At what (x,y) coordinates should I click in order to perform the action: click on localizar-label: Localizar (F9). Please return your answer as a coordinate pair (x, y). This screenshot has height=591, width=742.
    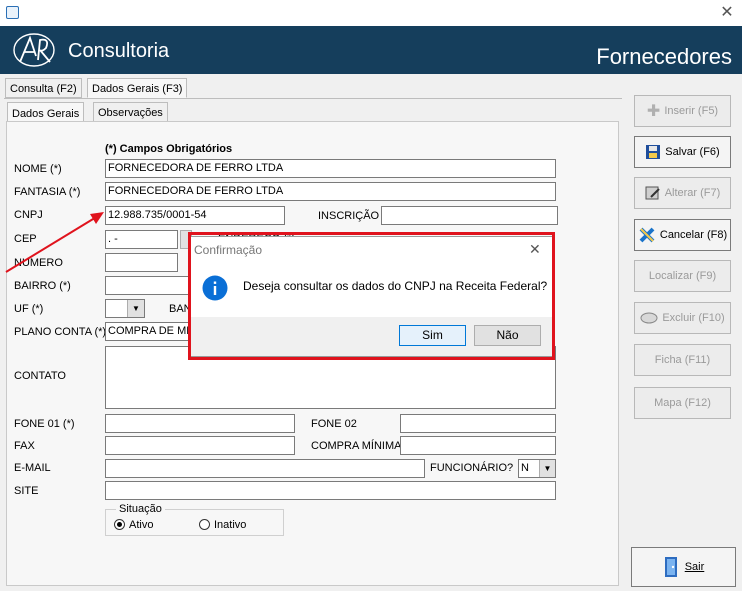
    Looking at the image, I should click on (682, 276).